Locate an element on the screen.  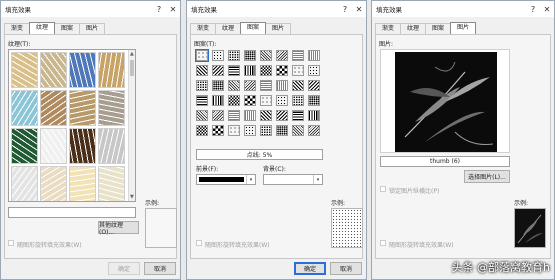
scroll-up-icon: ▲ is located at coordinates (132, 54).